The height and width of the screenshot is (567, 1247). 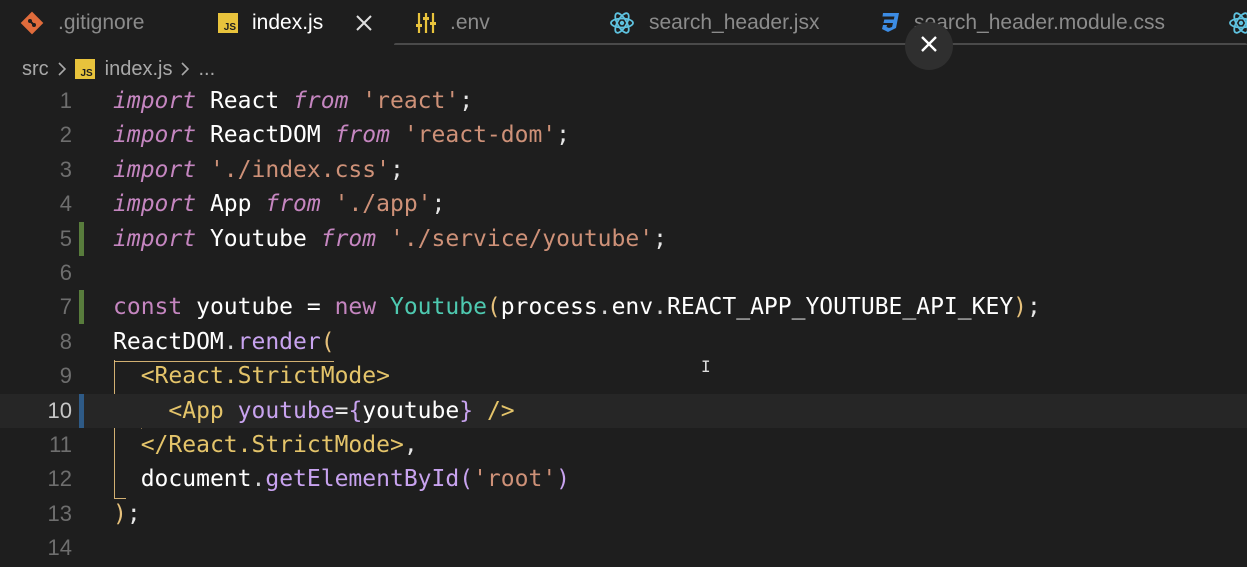 What do you see at coordinates (623, 548) in the screenshot?
I see `code-line: 14` at bounding box center [623, 548].